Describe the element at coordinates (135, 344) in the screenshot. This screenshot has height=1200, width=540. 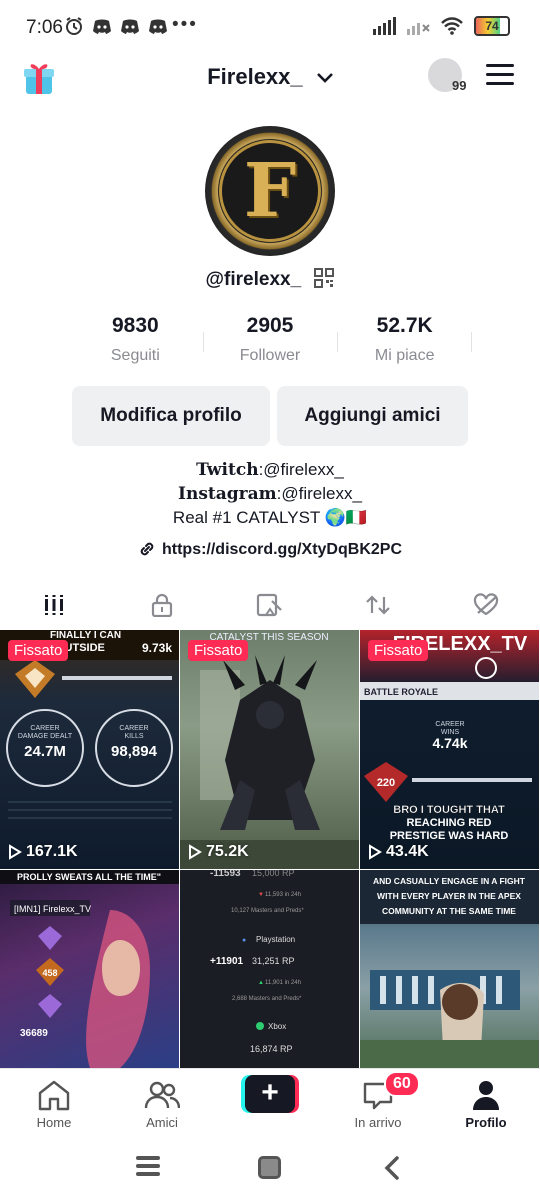
I see `stat-following: 9830 Seguiti` at that location.